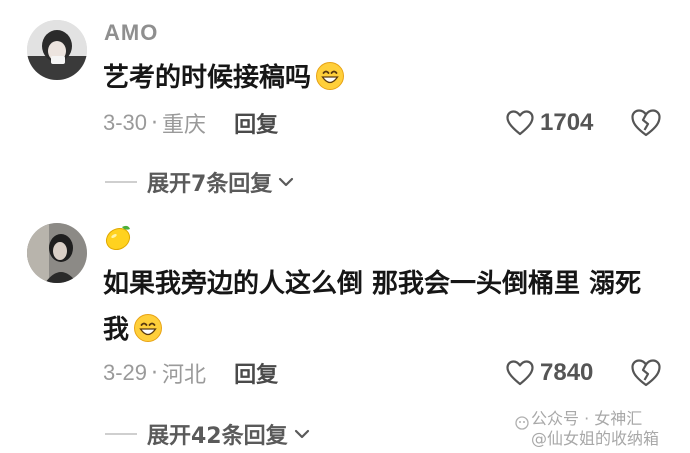 The height and width of the screenshot is (453, 690). I want to click on comment-location: 河北, so click(184, 375).